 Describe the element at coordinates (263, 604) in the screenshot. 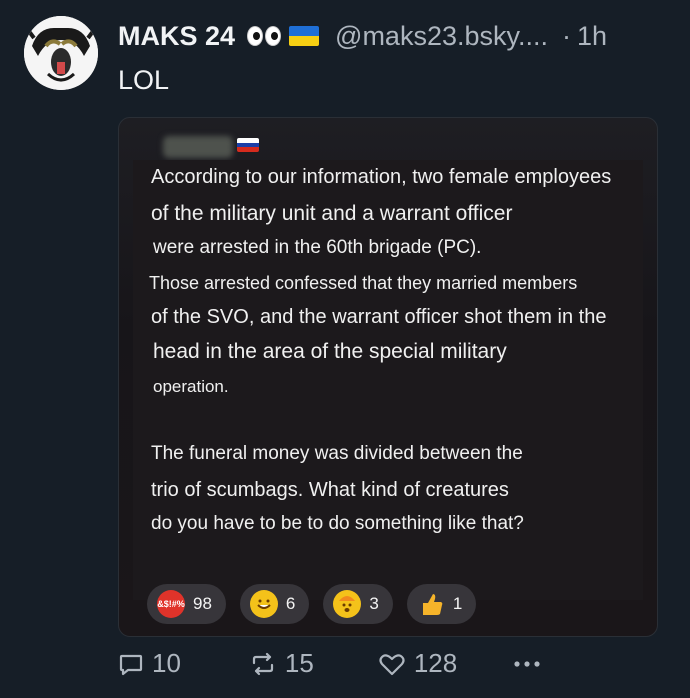

I see `rofl-face-icon` at that location.